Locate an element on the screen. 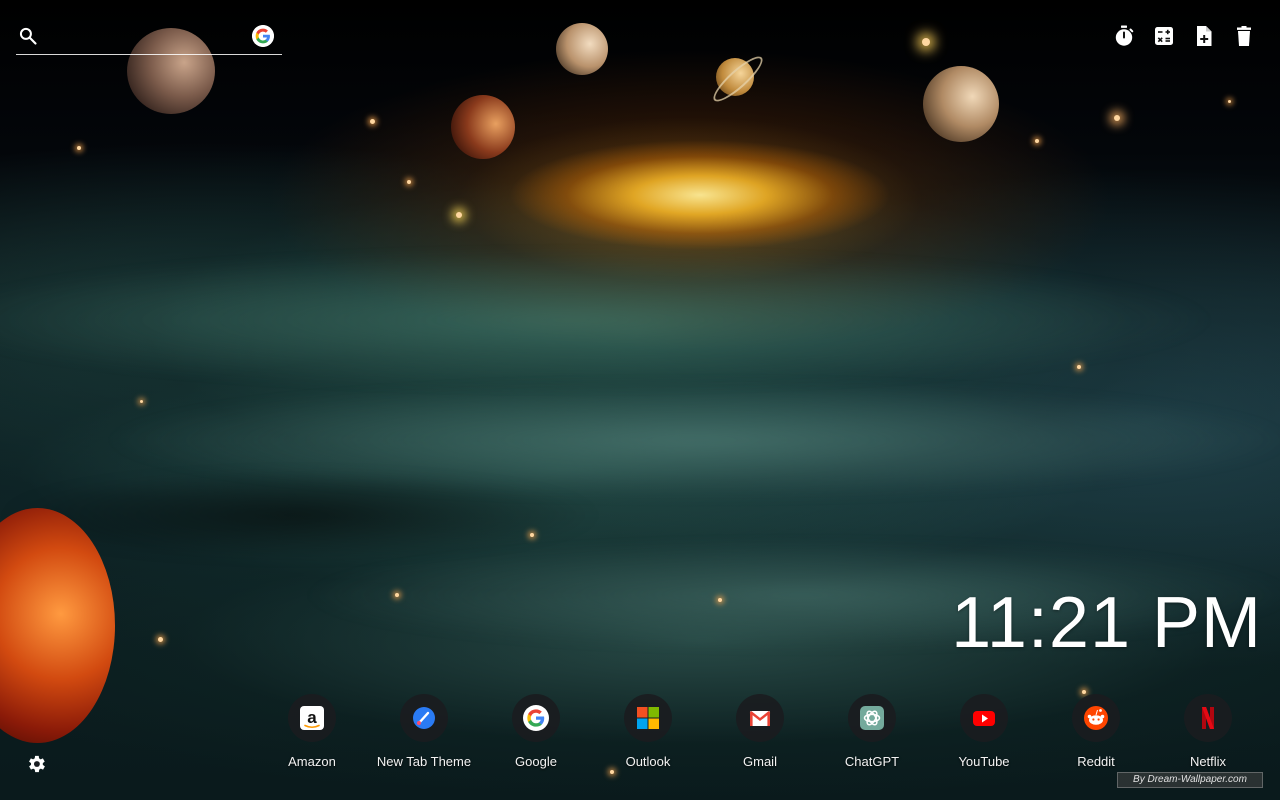 This screenshot has width=1280, height=800. shortcut-label: Outlook is located at coordinates (648, 761).